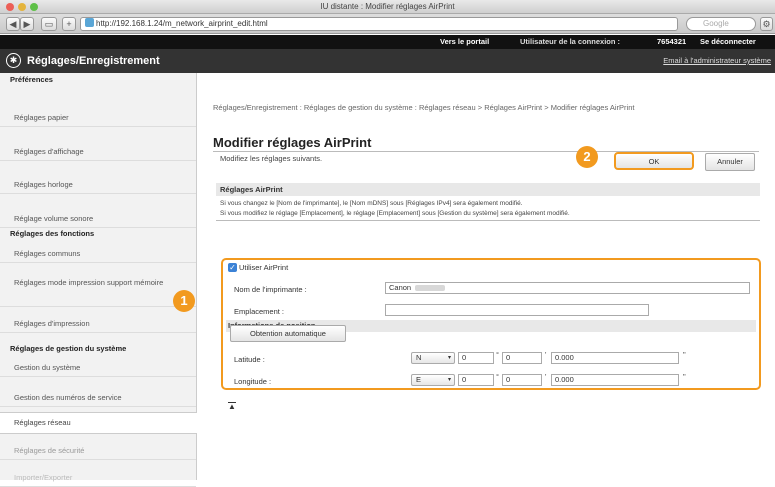 This screenshot has width=775, height=487. I want to click on admin-email-link: Email à l'administrateur système, so click(717, 60).